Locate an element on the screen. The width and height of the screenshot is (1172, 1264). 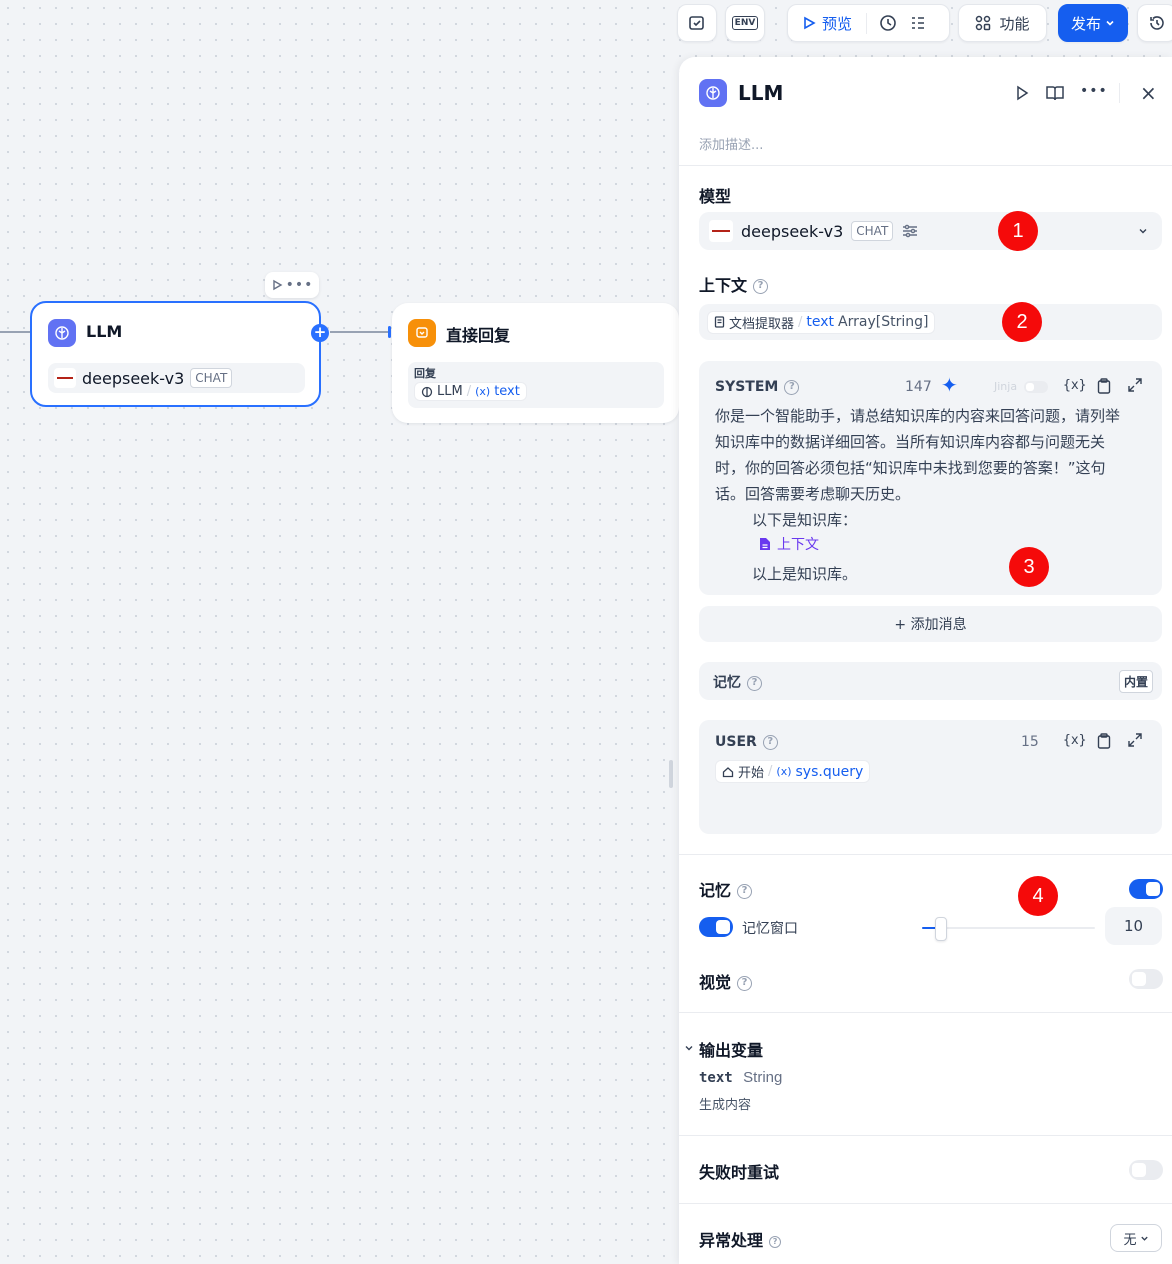
llm-node-model-mode: CHAT is located at coordinates (211, 378).